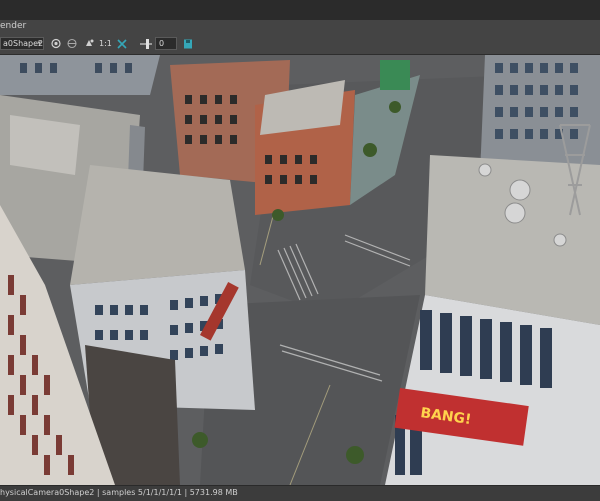  What do you see at coordinates (300, 10) in the screenshot?
I see `window-top-bar` at bounding box center [300, 10].